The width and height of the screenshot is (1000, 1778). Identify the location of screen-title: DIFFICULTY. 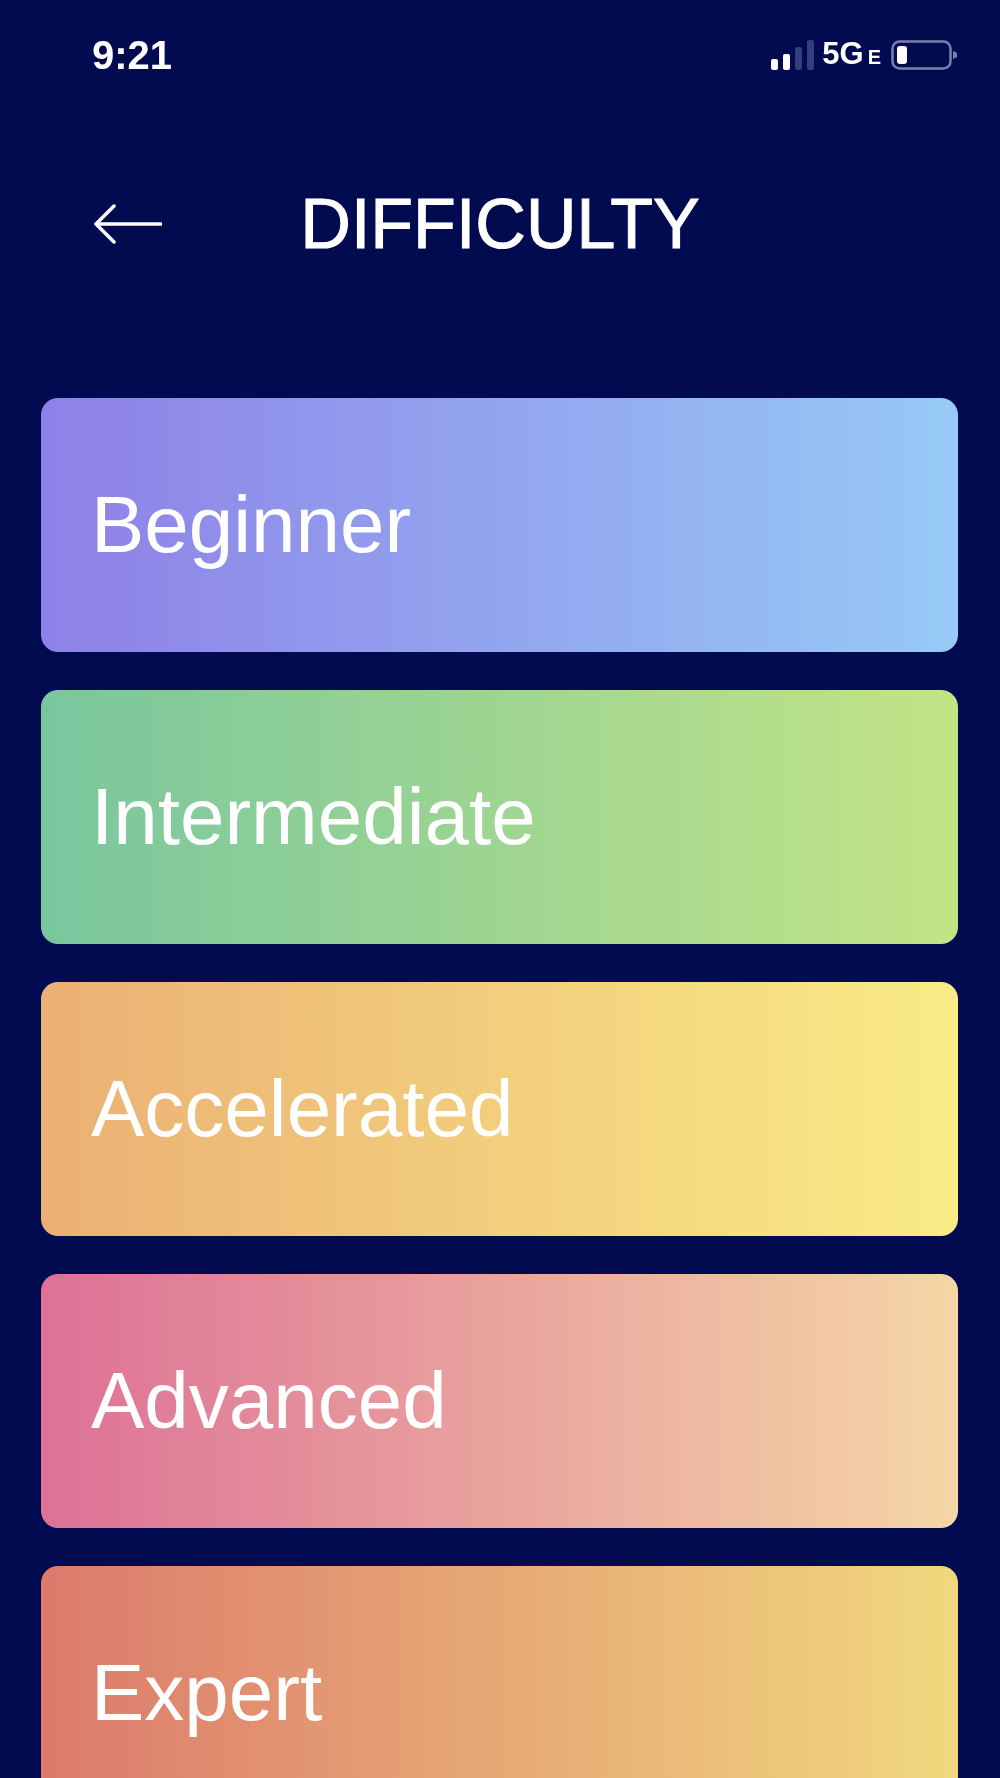
(500, 224).